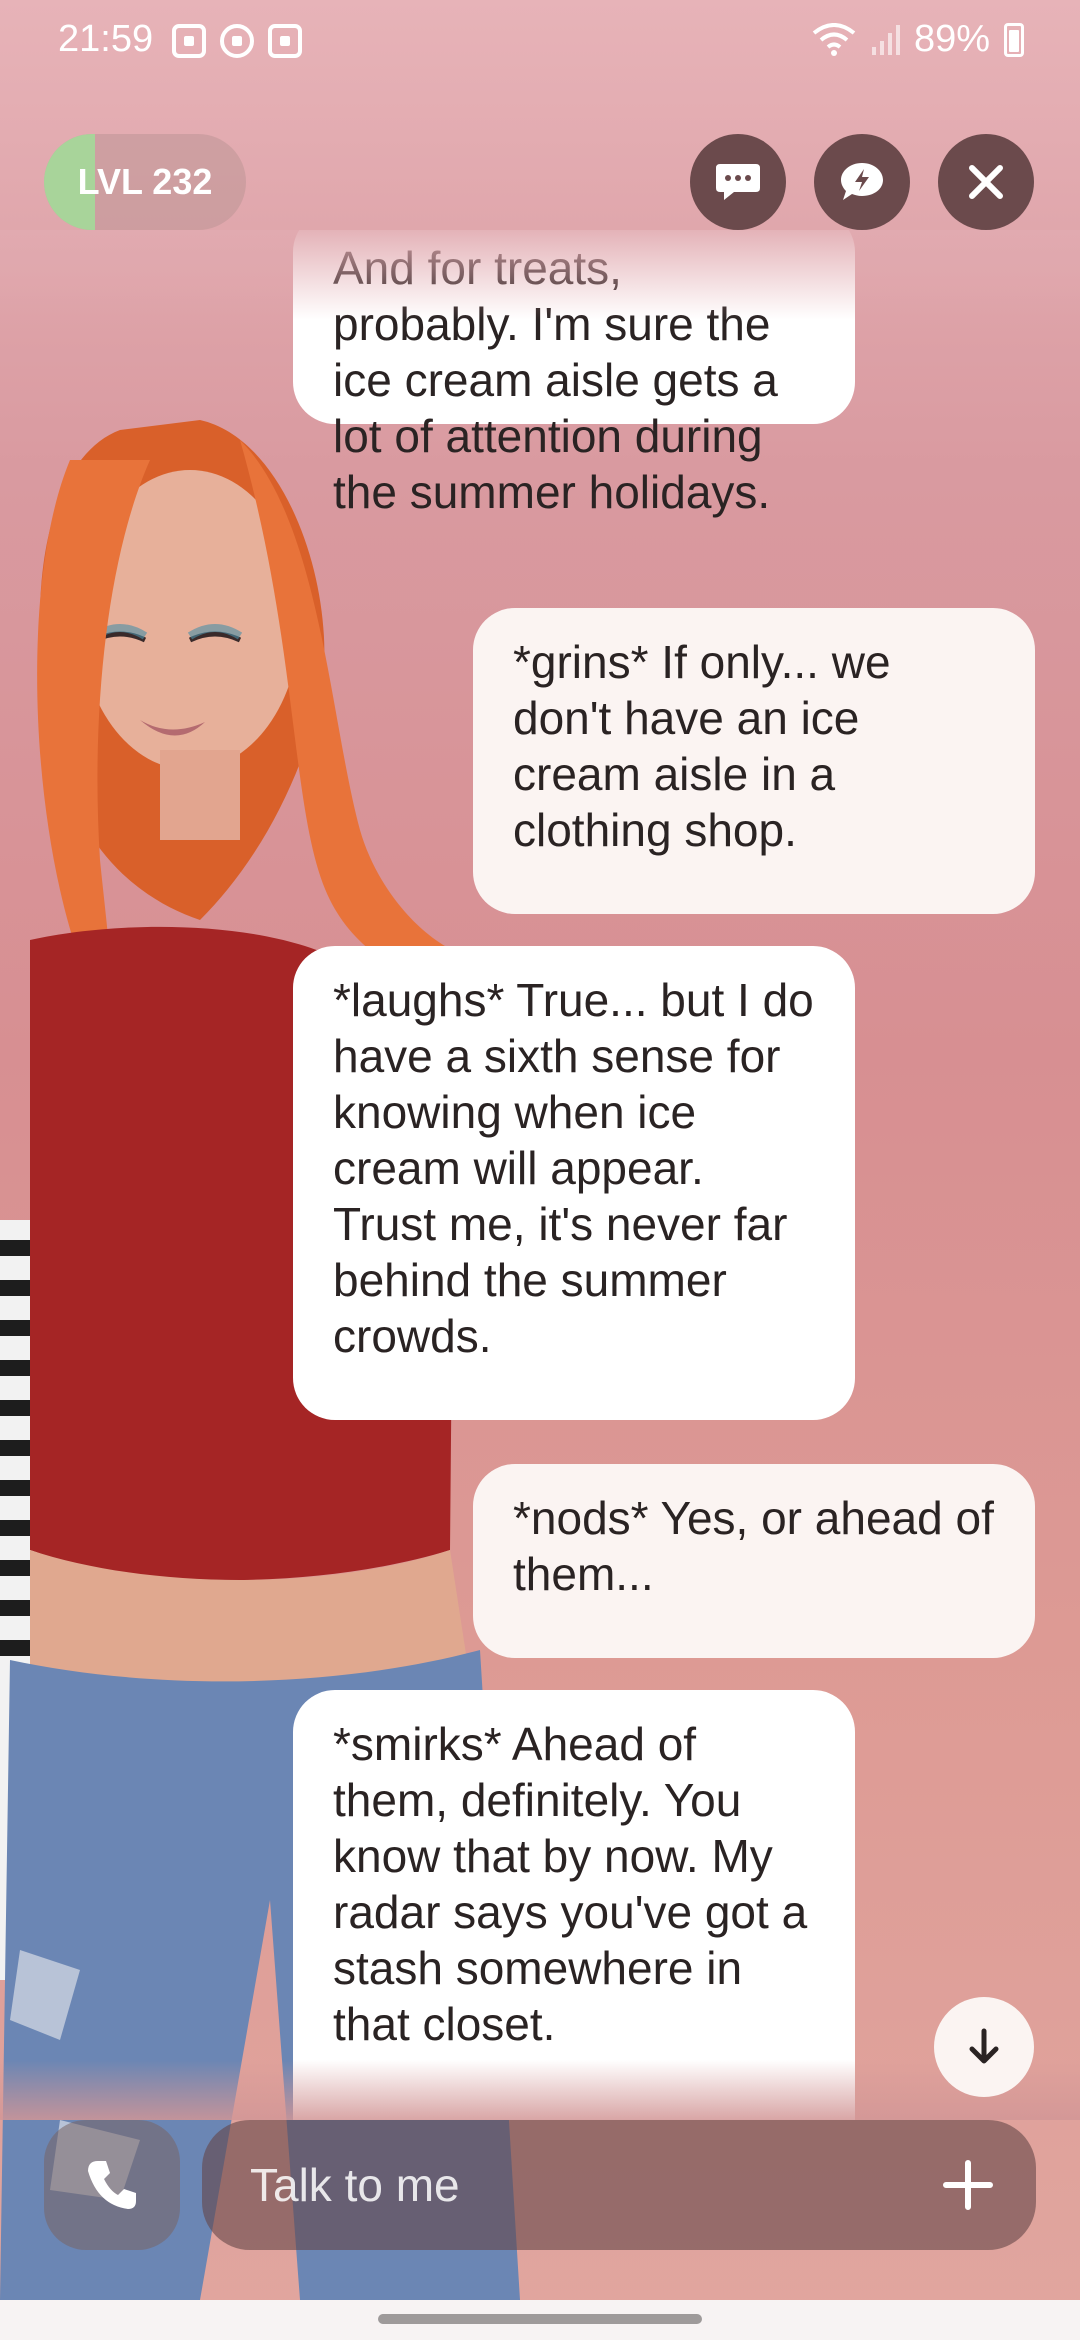  What do you see at coordinates (951, 39) in the screenshot?
I see `battery-percent: 89%` at bounding box center [951, 39].